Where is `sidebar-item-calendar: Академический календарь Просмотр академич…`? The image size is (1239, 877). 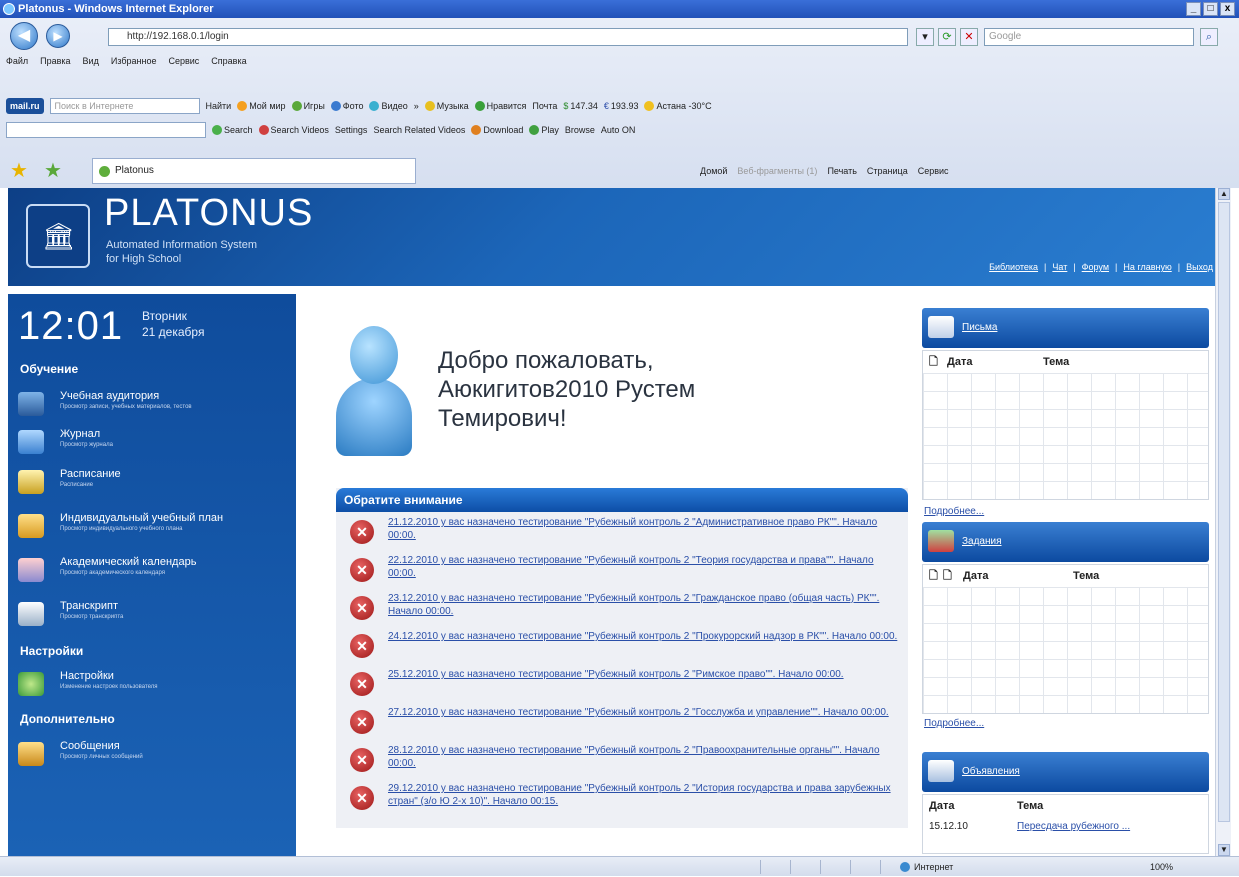 sidebar-item-calendar: Академический календарь Просмотр академич… is located at coordinates (153, 571).